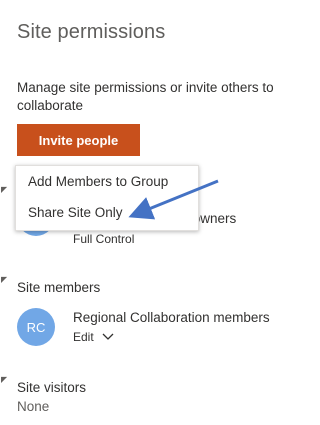 This screenshot has height=425, width=320. What do you see at coordinates (83, 337) in the screenshot?
I see `members-permission-label: Edit` at bounding box center [83, 337].